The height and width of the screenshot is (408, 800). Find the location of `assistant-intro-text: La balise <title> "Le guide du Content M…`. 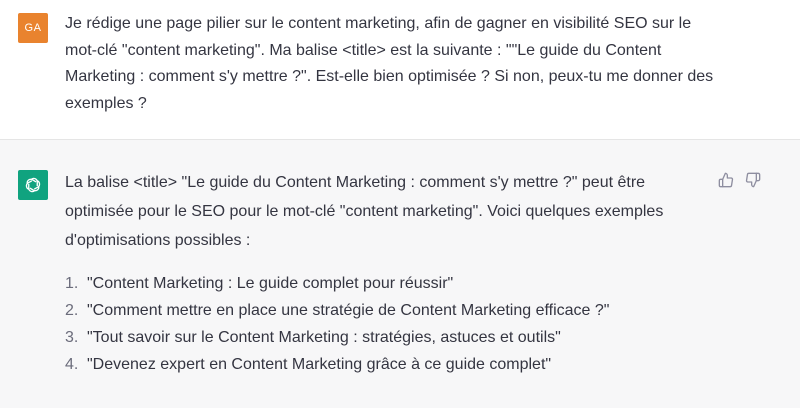

assistant-intro-text: La balise <title> "Le guide du Content M… is located at coordinates (364, 211).